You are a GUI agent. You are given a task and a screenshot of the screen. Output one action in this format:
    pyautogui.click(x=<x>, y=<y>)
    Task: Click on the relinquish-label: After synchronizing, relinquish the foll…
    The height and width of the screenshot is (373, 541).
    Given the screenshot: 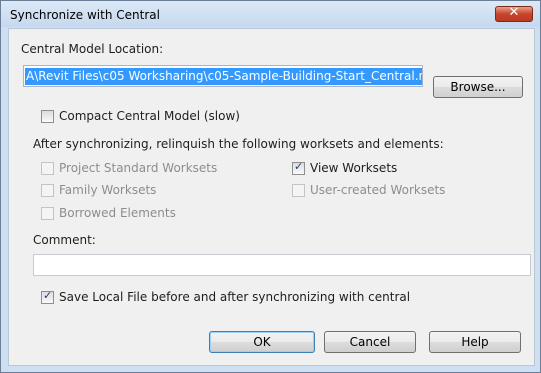 What is the action you would take?
    pyautogui.click(x=238, y=144)
    